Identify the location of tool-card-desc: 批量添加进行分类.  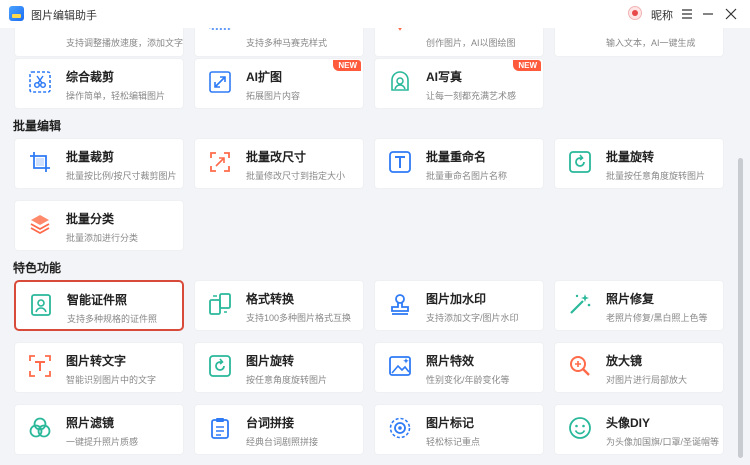
(102, 238).